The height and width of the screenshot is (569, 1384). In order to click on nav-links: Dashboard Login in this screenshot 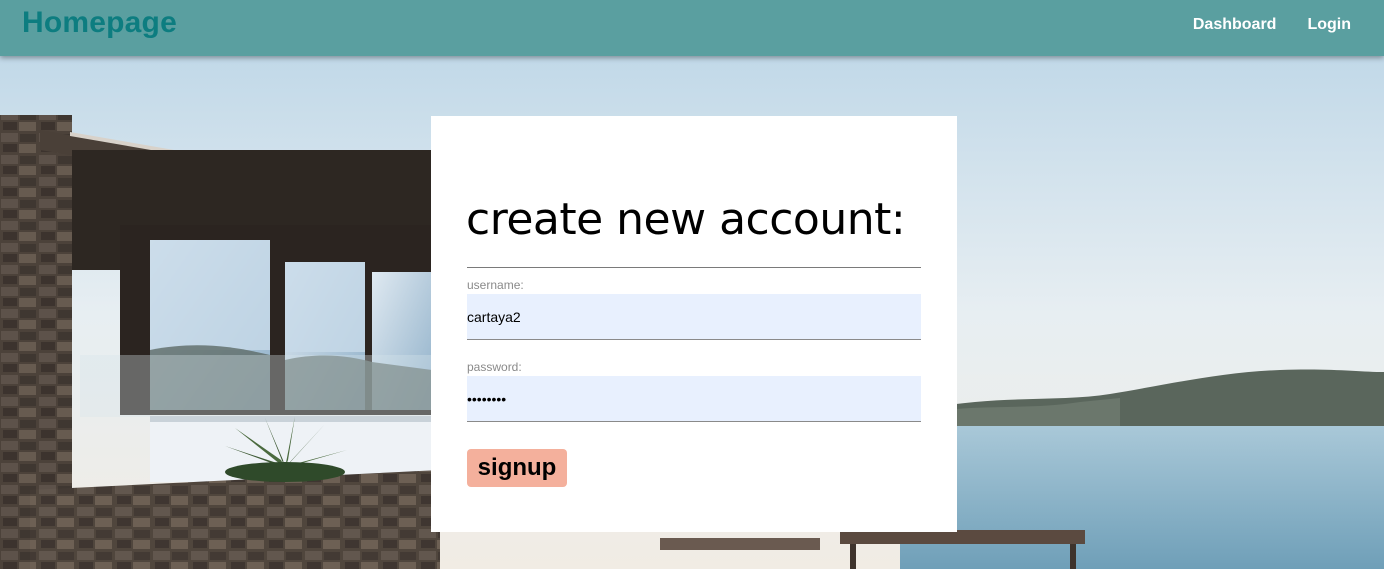, I will do `click(1272, 25)`.